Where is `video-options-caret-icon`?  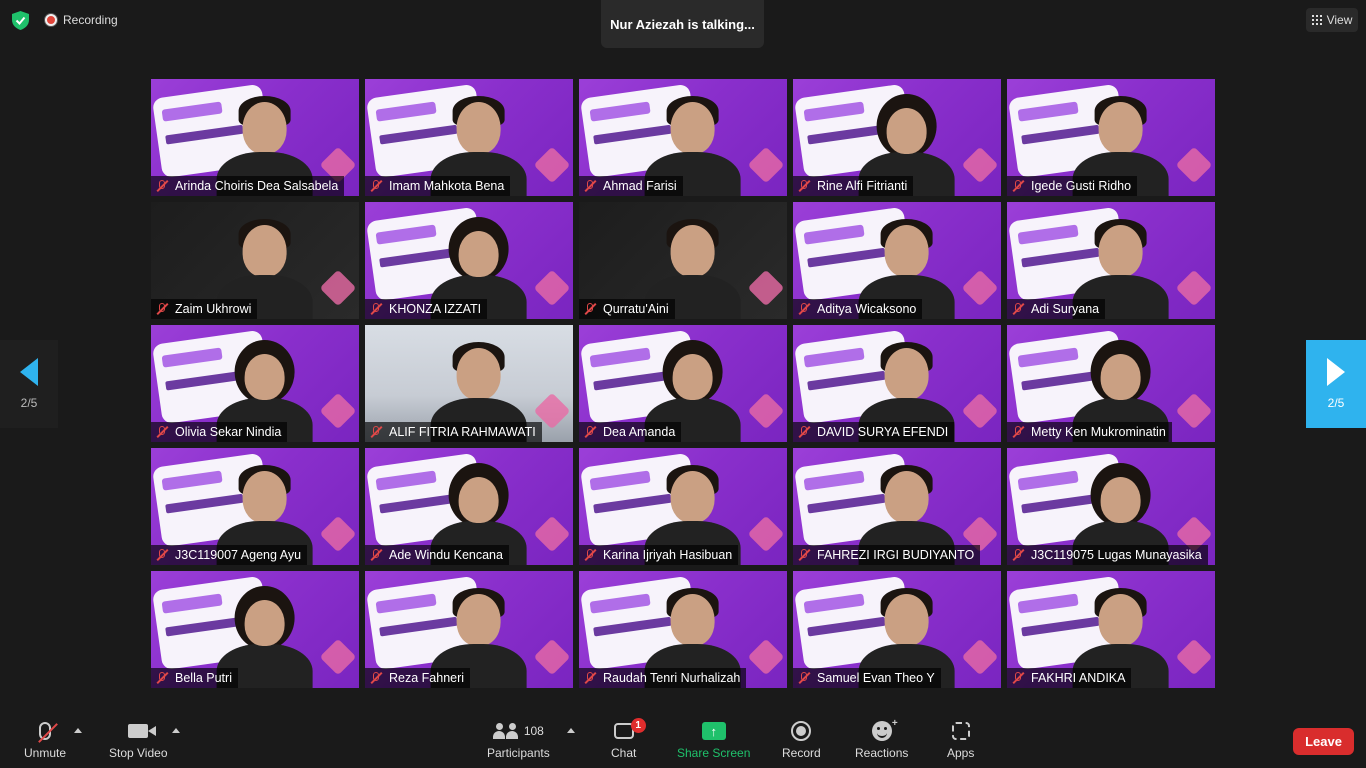
video-options-caret-icon is located at coordinates (176, 730).